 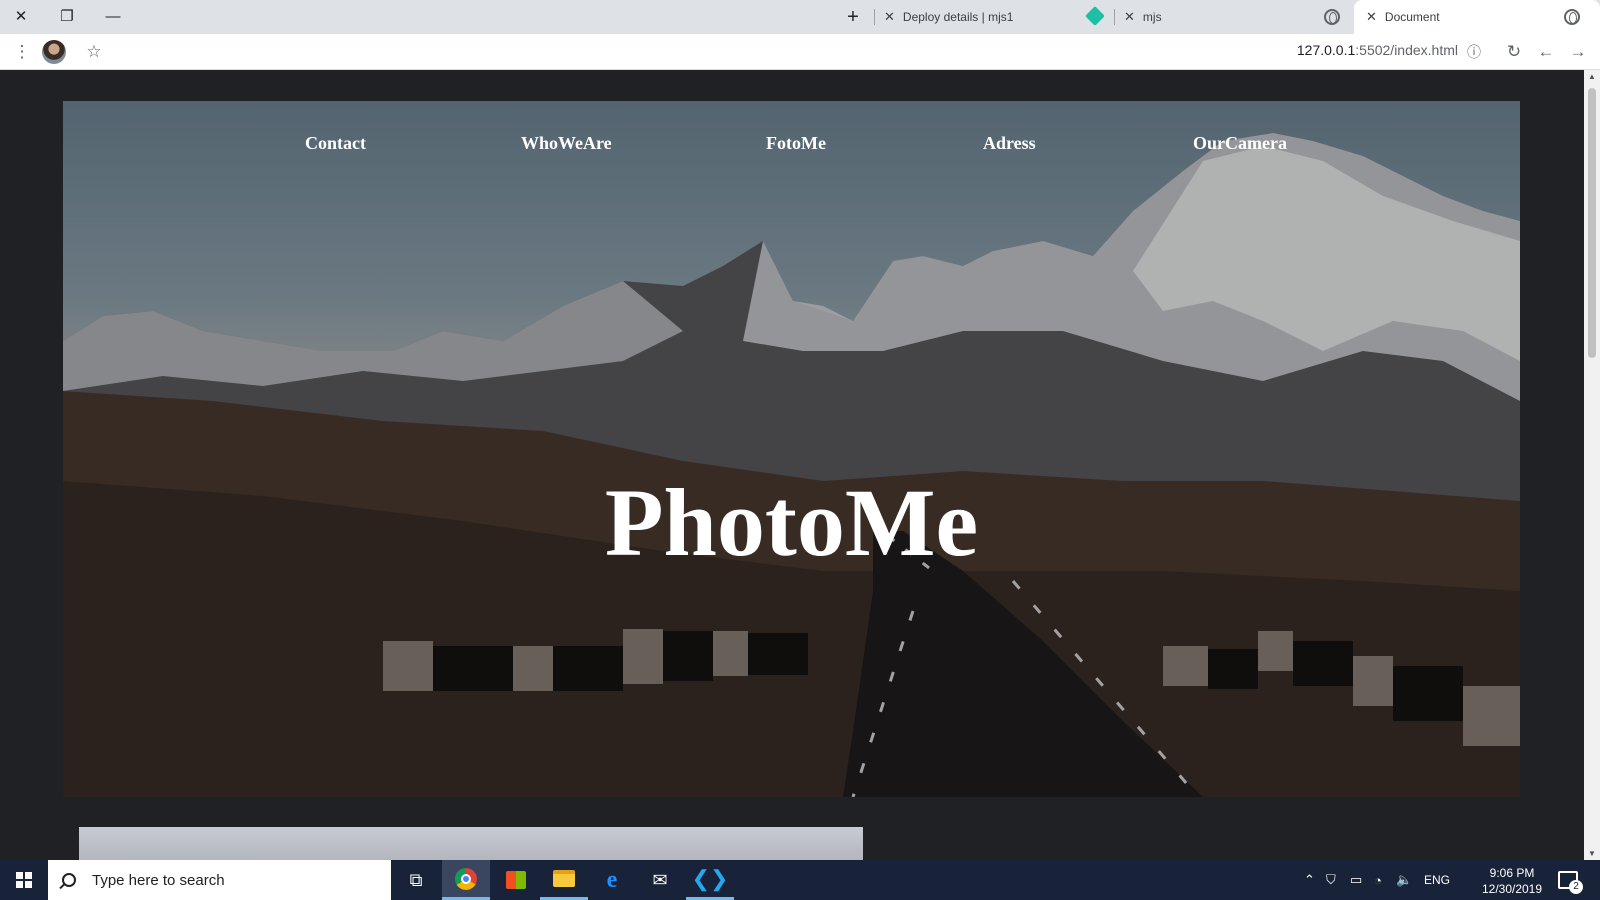 I want to click on action-center-icon: 2, so click(x=1570, y=882).